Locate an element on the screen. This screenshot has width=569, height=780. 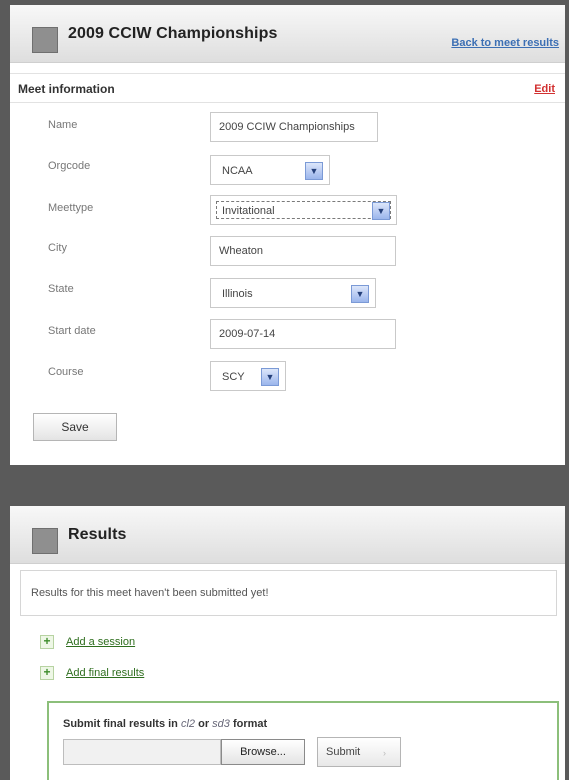
state-select-inner: Illinois ▼ is located at coordinates (293, 293).